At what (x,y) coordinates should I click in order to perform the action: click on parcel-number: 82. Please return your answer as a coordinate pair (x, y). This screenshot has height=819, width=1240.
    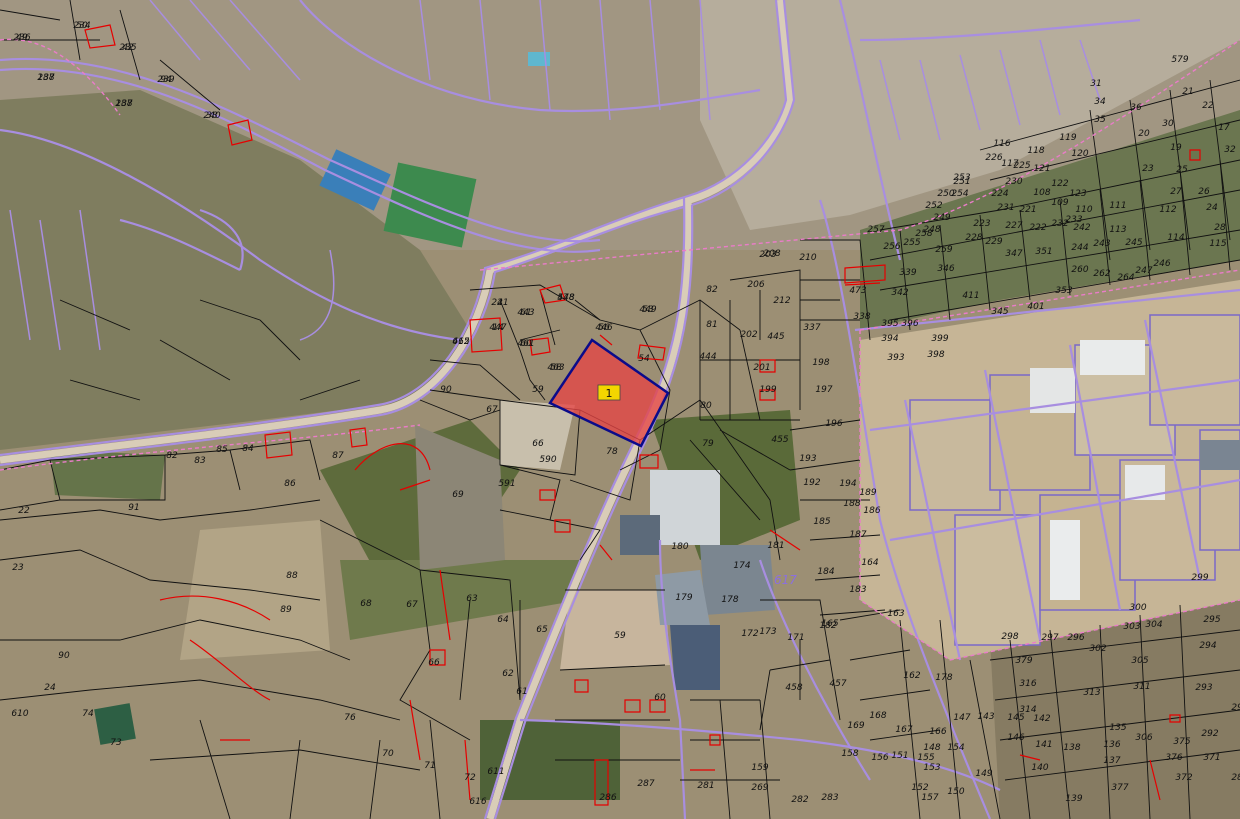
    Looking at the image, I should click on (172, 456).